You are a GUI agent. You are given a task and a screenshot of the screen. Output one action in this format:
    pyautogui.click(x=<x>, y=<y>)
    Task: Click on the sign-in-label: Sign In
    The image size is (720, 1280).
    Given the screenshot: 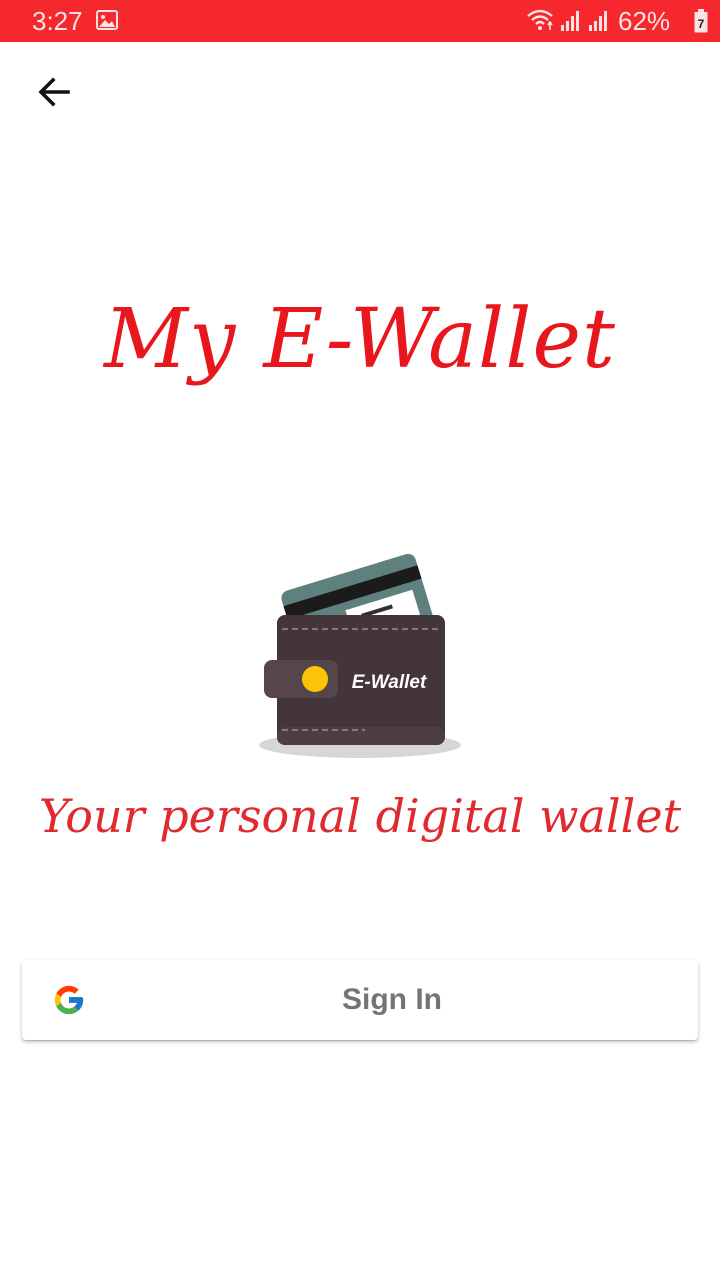 What is the action you would take?
    pyautogui.click(x=392, y=999)
    